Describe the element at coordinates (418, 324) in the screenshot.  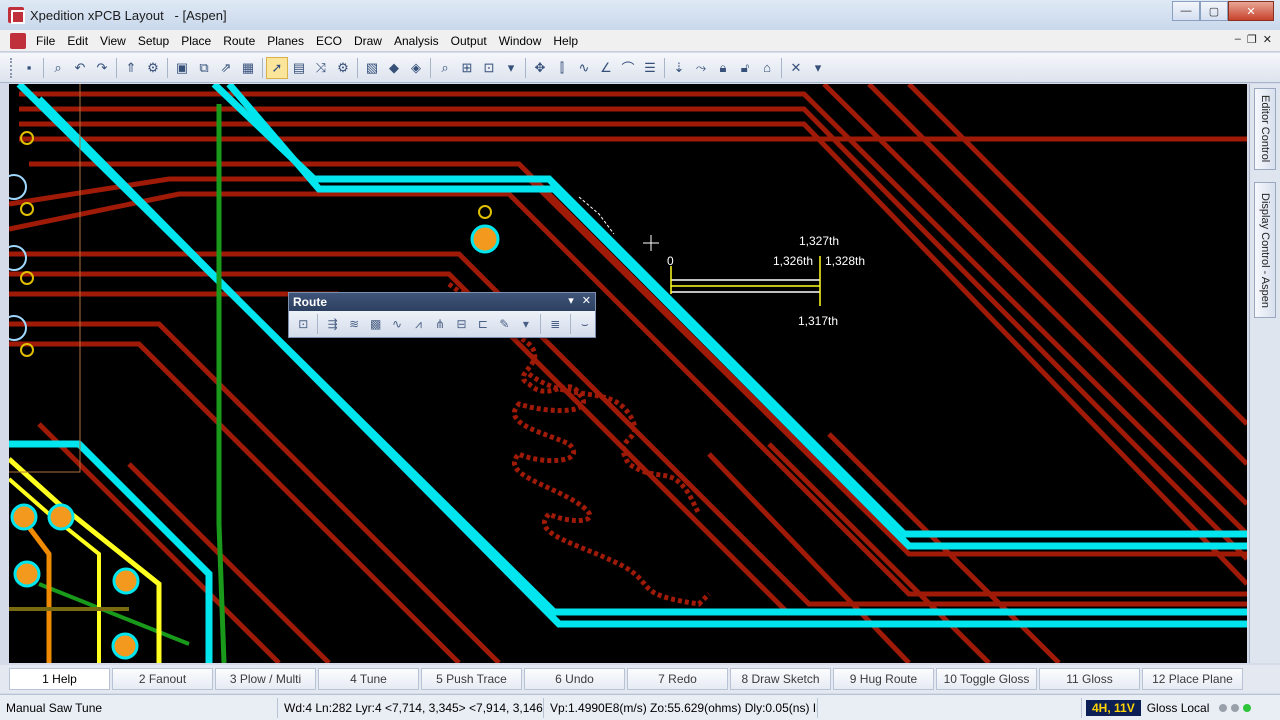
I see `route-tune-active-icon: ⩘` at that location.